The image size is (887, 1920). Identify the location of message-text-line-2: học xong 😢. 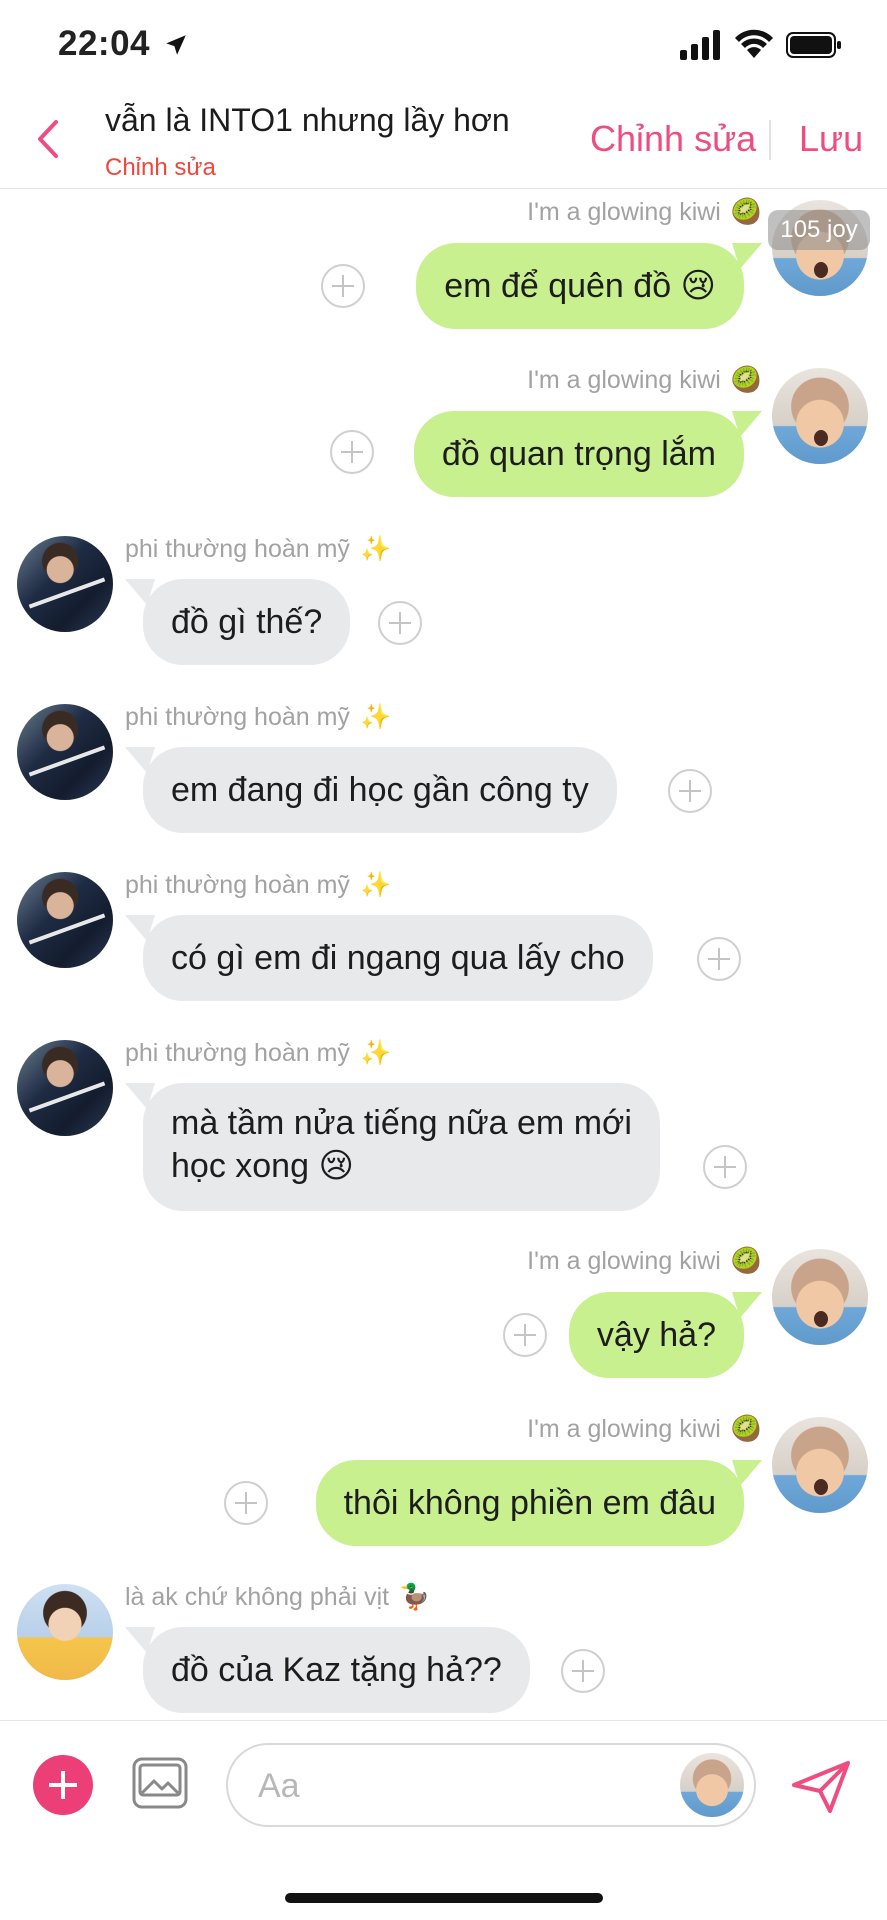
(262, 1166).